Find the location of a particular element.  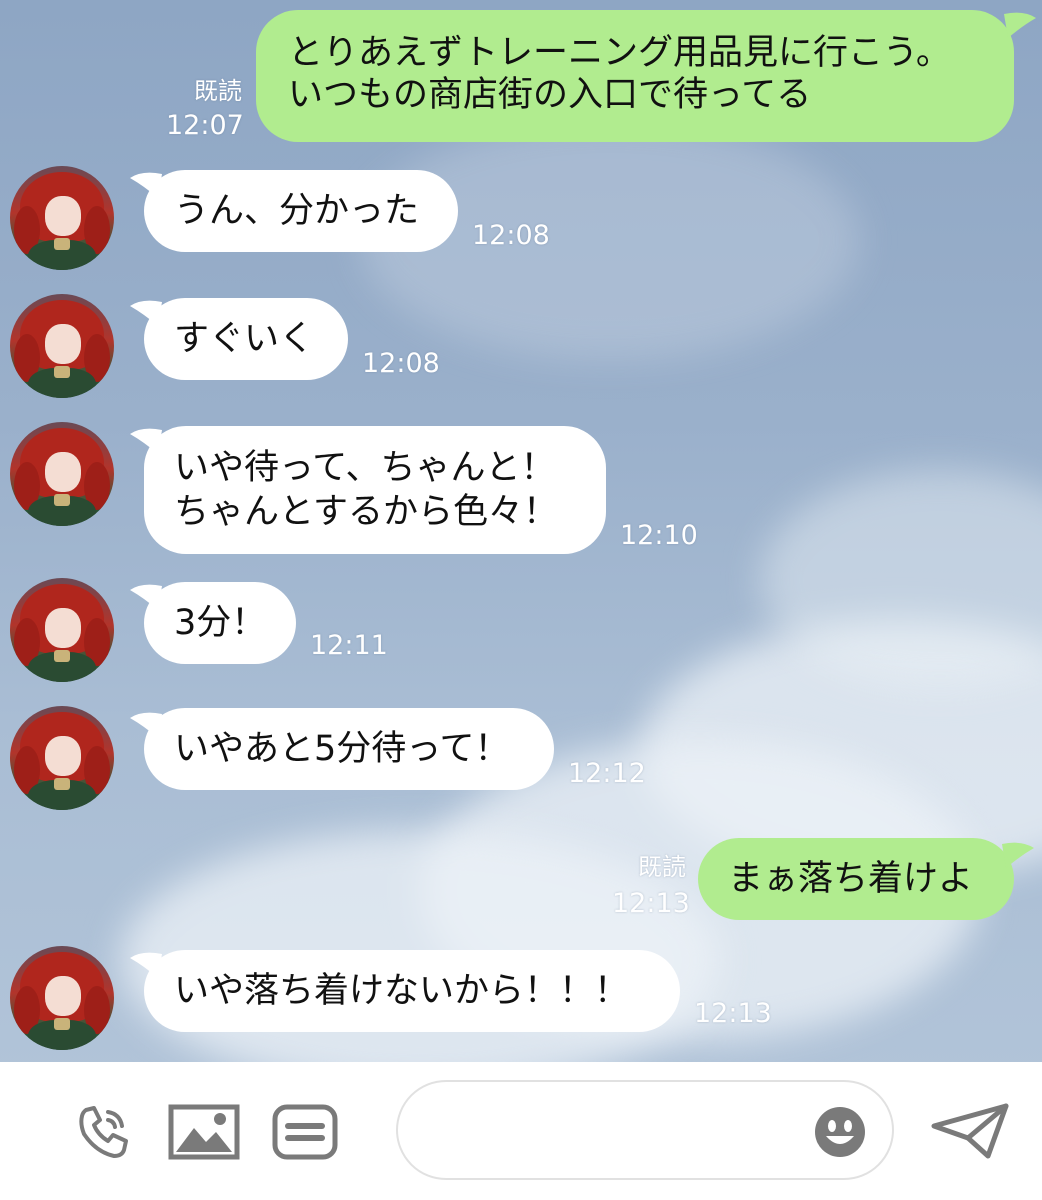

emoji-icon is located at coordinates (840, 1132).